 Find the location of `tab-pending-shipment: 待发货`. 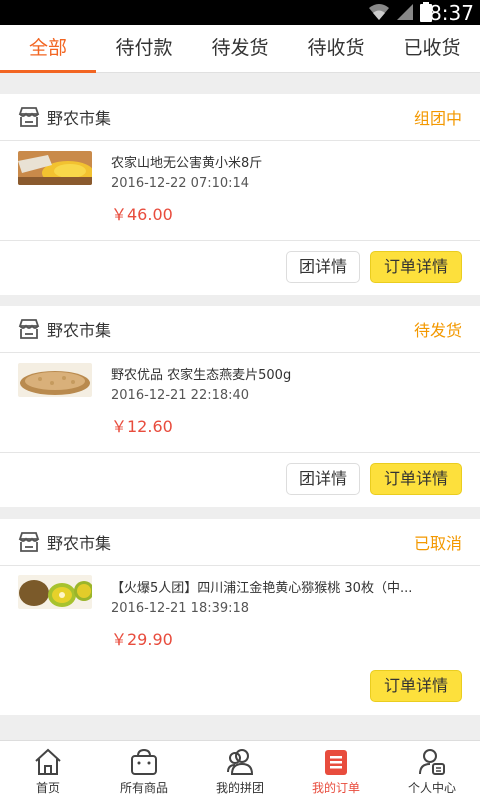

tab-pending-shipment: 待发货 is located at coordinates (240, 48).